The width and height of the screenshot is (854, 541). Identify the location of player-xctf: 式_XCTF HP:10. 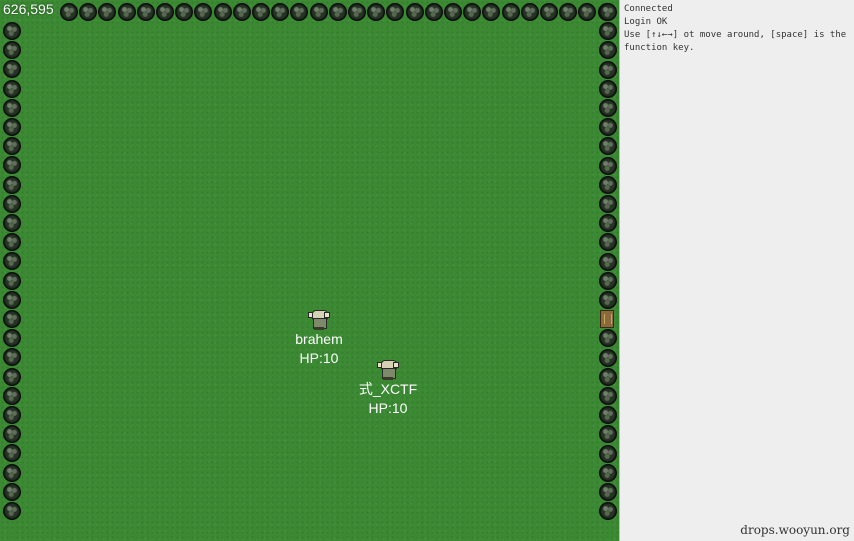
(388, 389).